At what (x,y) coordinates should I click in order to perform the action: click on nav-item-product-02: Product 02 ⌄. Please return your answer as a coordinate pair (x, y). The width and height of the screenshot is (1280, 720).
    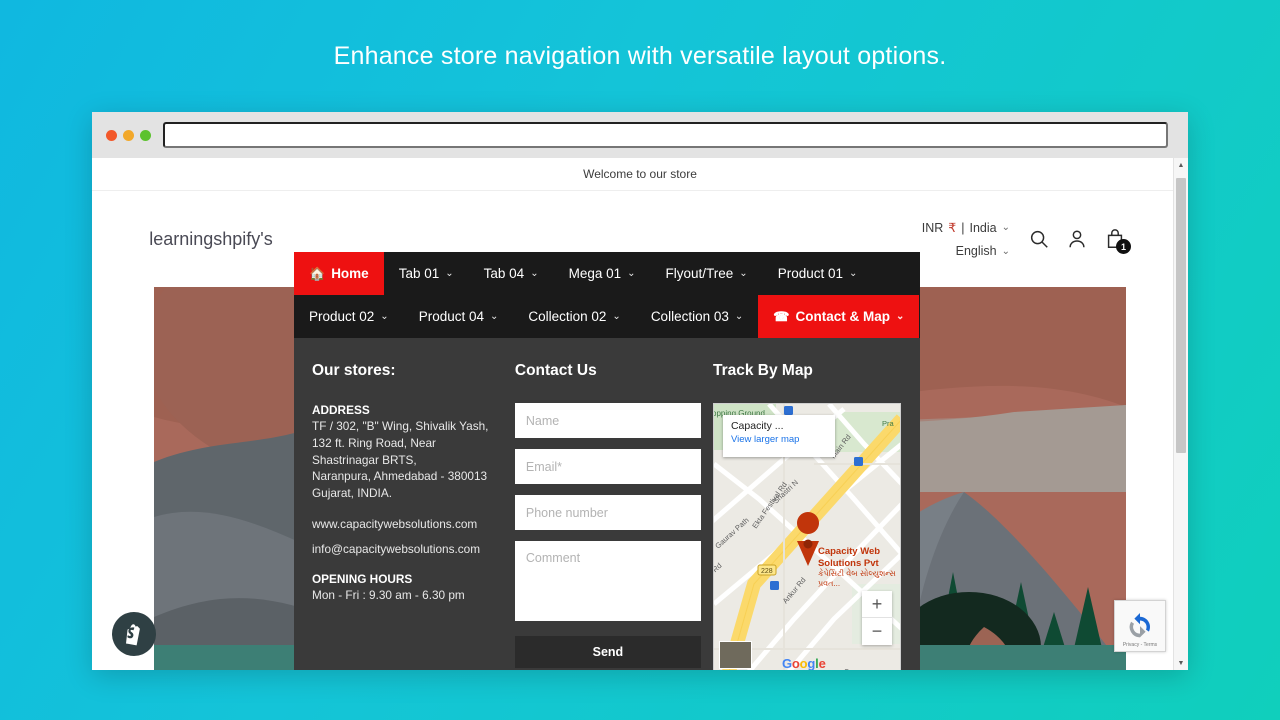
    Looking at the image, I should click on (349, 316).